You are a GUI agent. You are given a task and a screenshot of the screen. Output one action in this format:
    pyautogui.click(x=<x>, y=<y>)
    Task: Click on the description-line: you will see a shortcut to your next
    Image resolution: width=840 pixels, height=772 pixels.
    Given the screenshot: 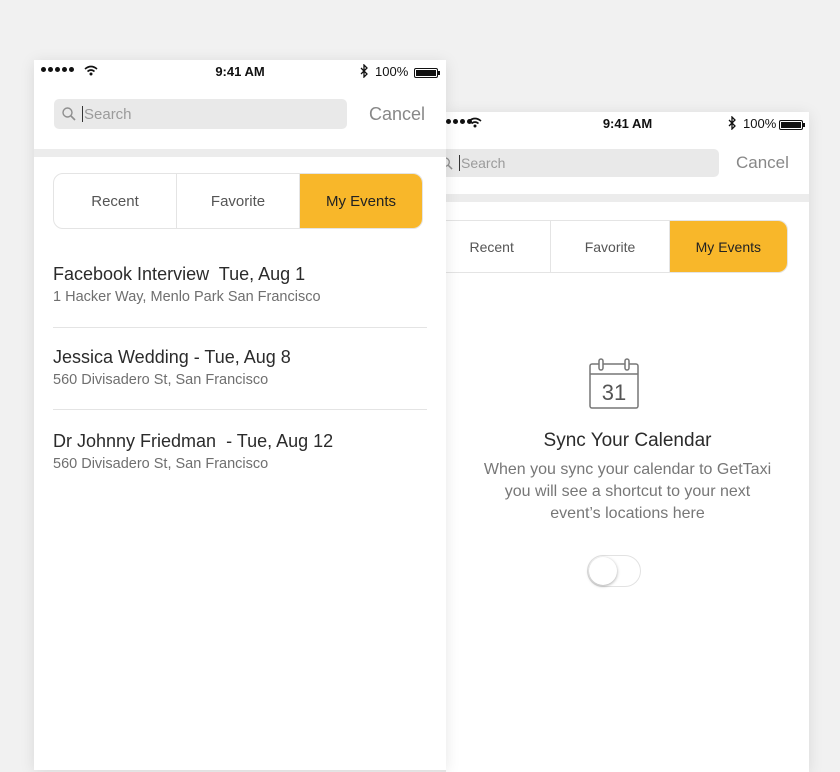 What is the action you would take?
    pyautogui.click(x=627, y=491)
    